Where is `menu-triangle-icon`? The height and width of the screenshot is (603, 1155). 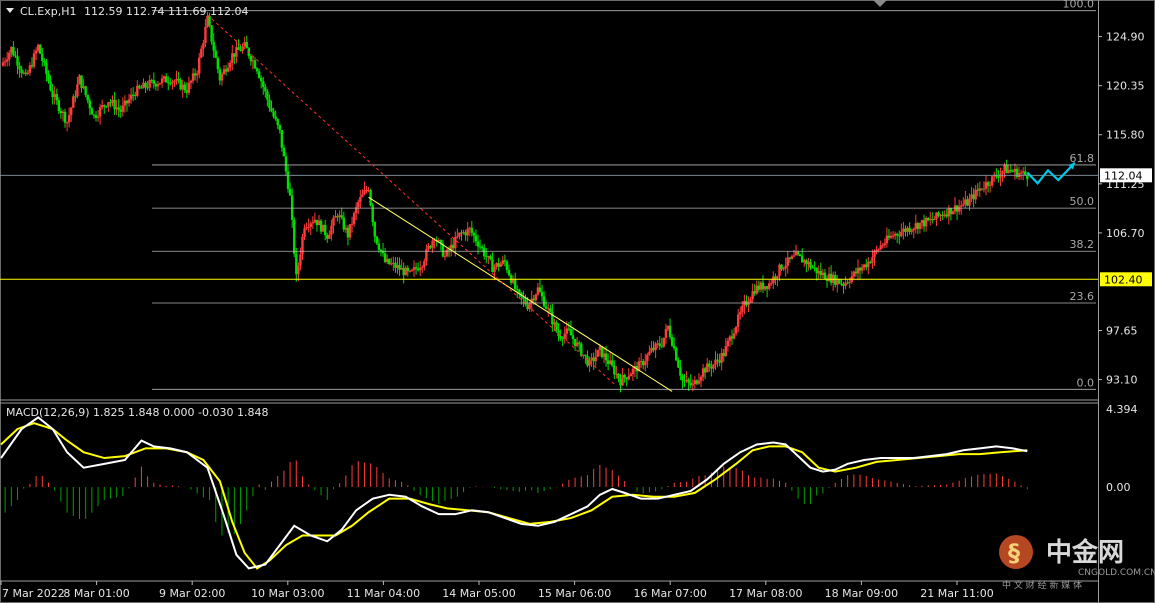
menu-triangle-icon is located at coordinates (10, 10).